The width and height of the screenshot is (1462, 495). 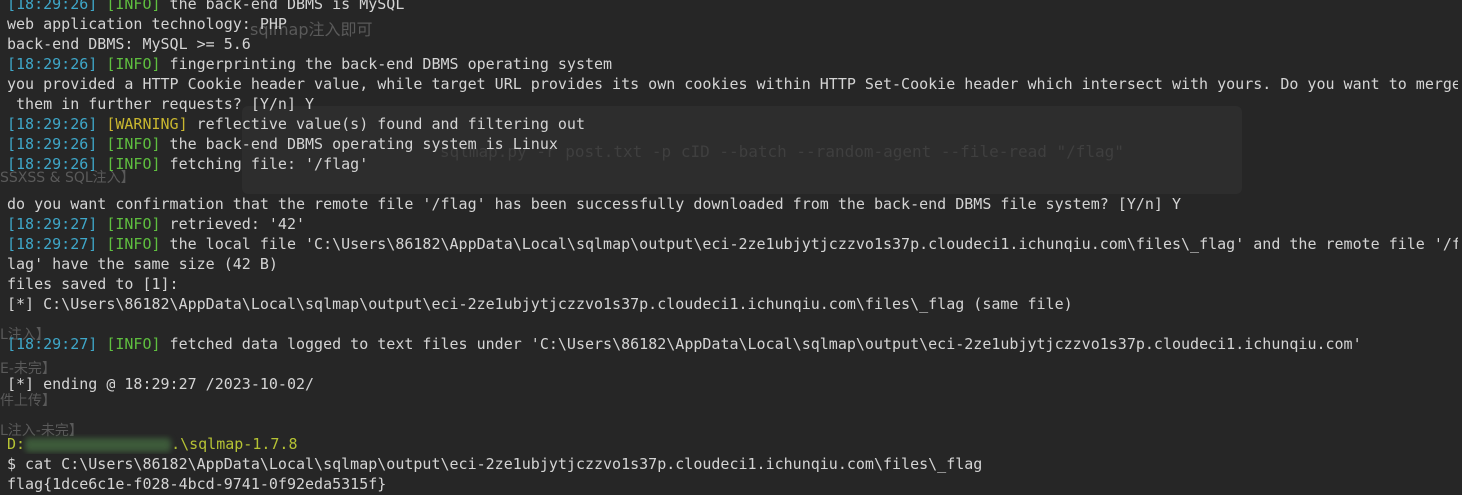 What do you see at coordinates (98, 444) in the screenshot?
I see `redacted-path` at bounding box center [98, 444].